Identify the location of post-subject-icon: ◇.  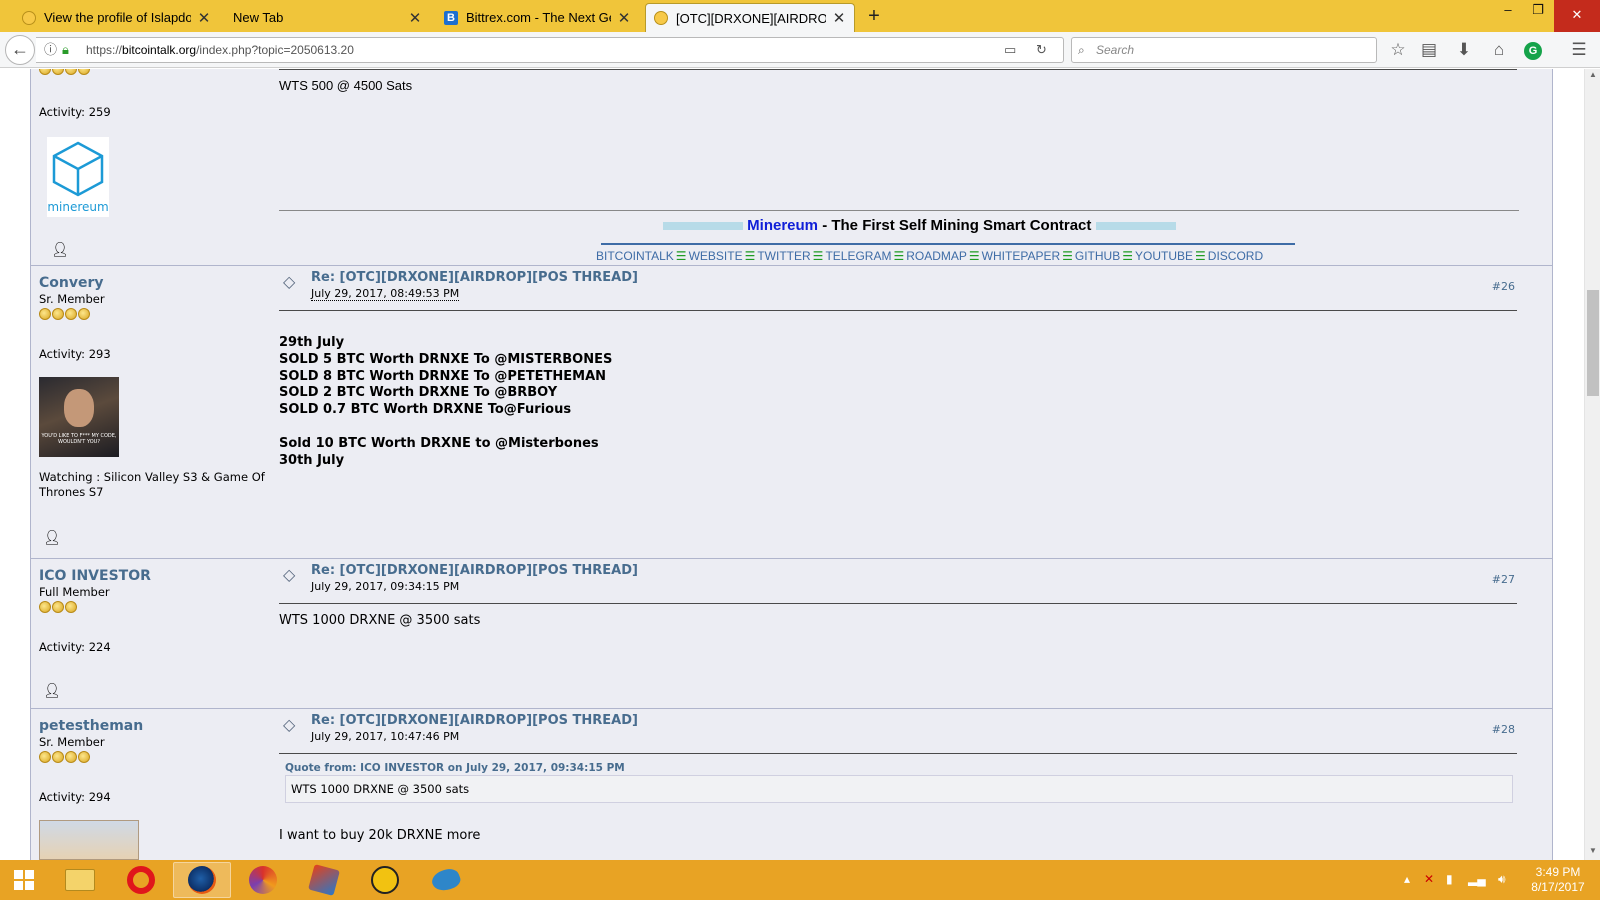
(289, 281).